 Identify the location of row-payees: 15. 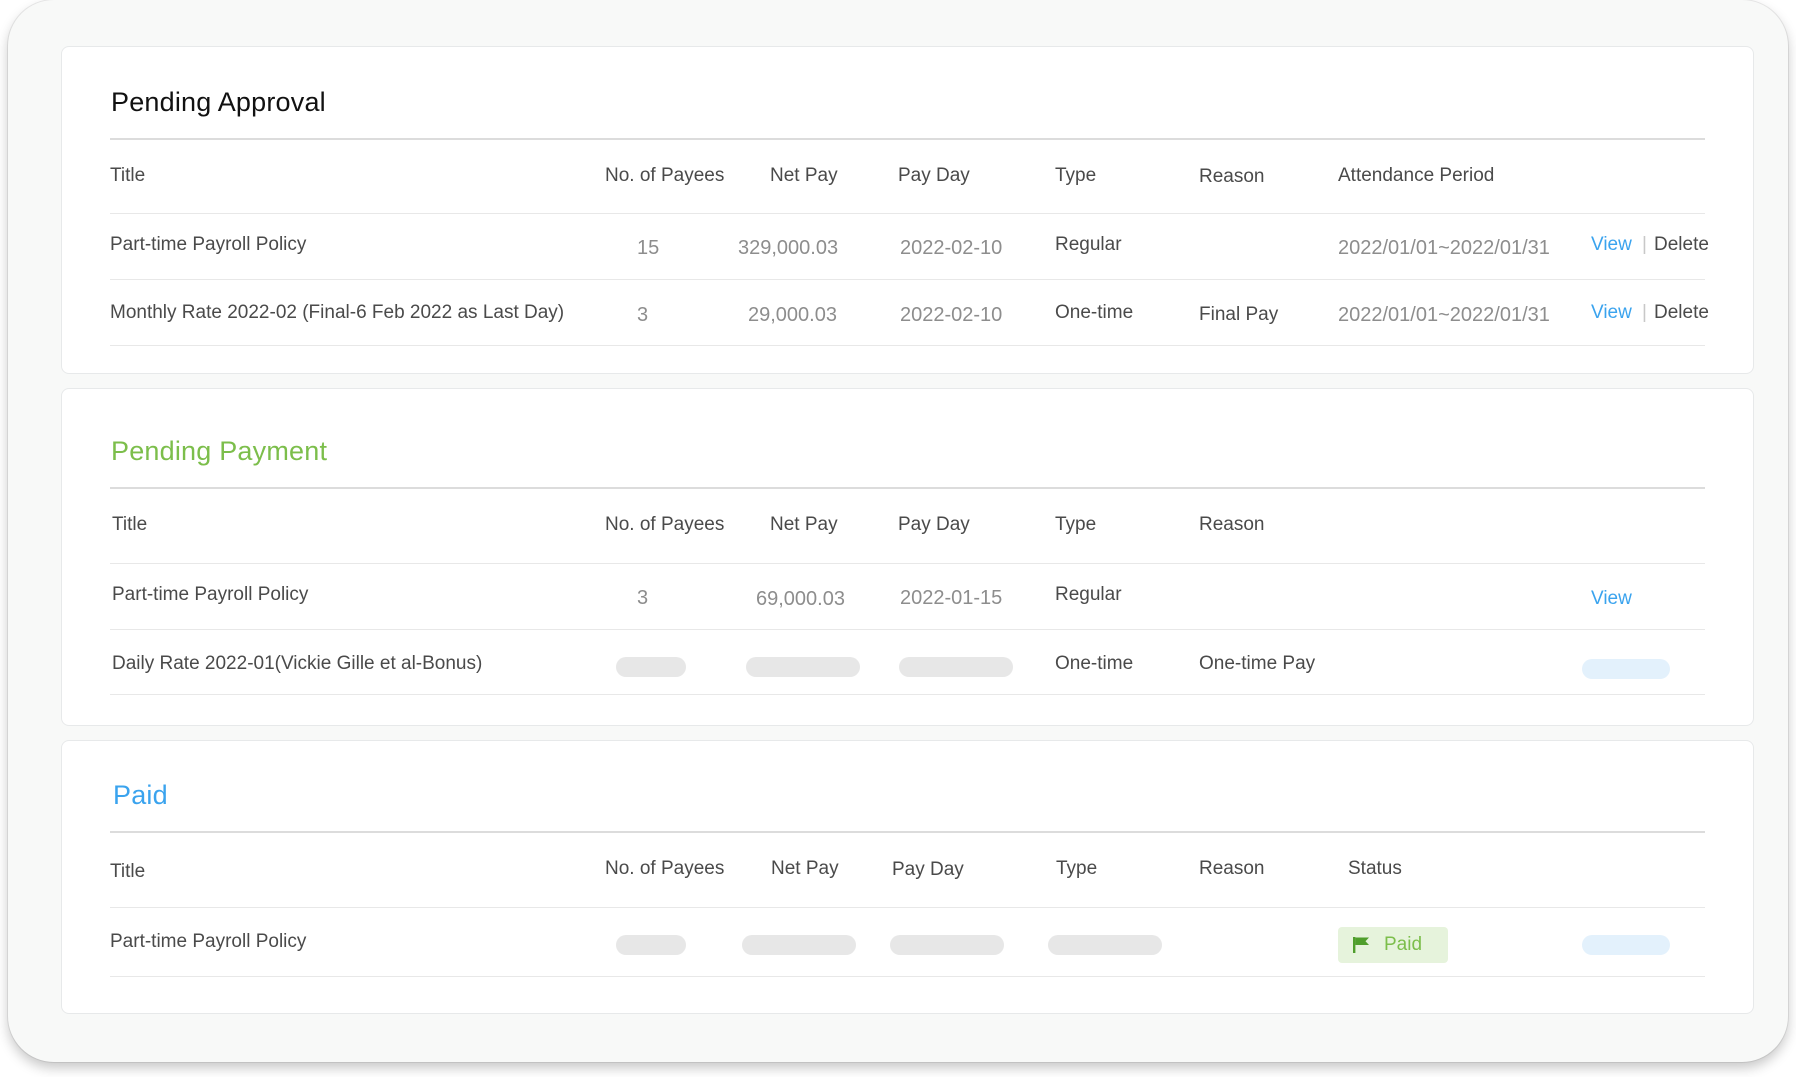
(648, 248).